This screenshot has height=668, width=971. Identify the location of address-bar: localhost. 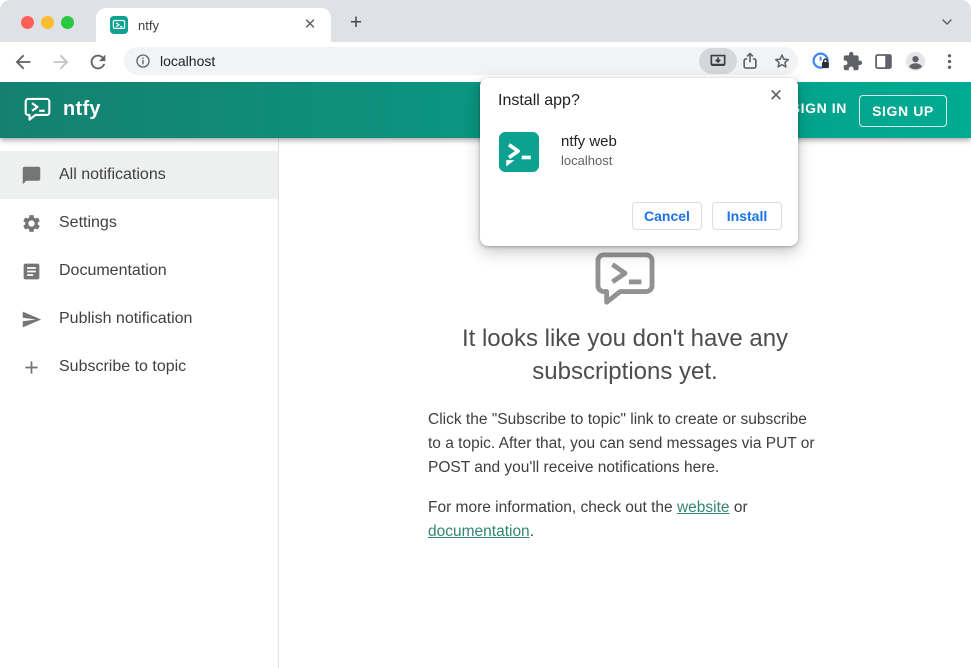
(461, 61).